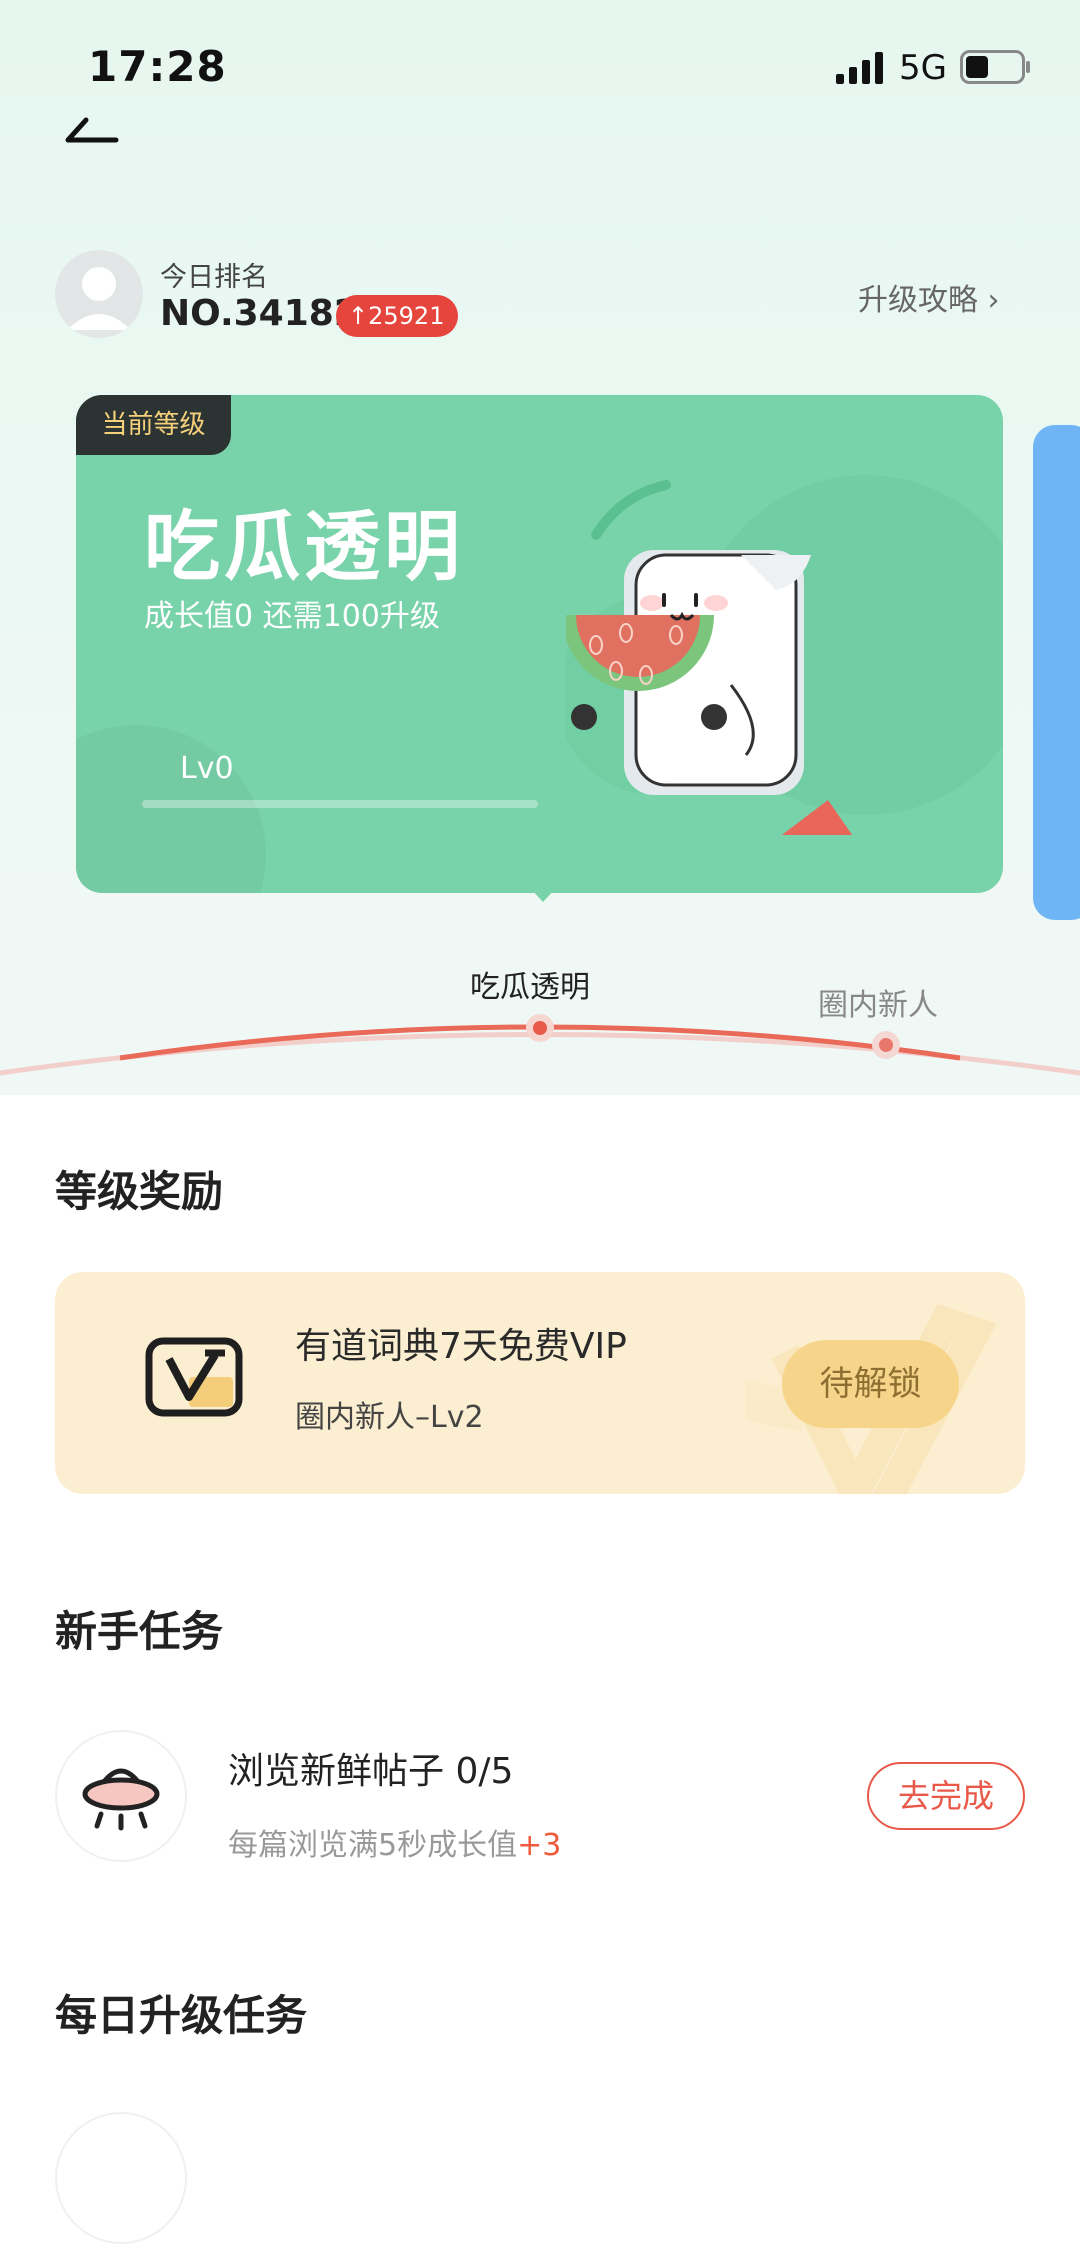 This screenshot has height=2244, width=1080. I want to click on task-title: 浏览新鲜帖子 0/5, so click(371, 1771).